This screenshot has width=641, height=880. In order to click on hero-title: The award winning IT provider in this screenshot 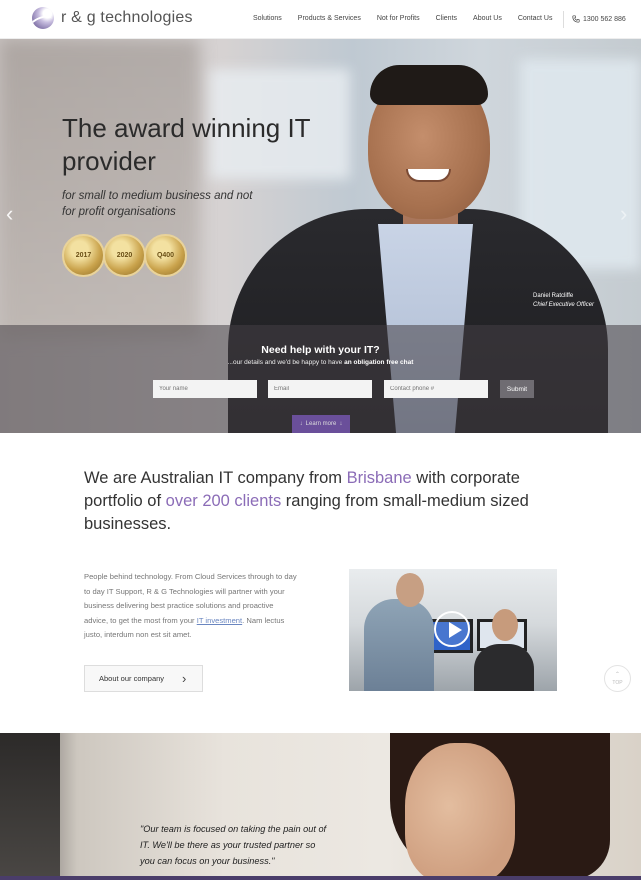, I will do `click(186, 144)`.